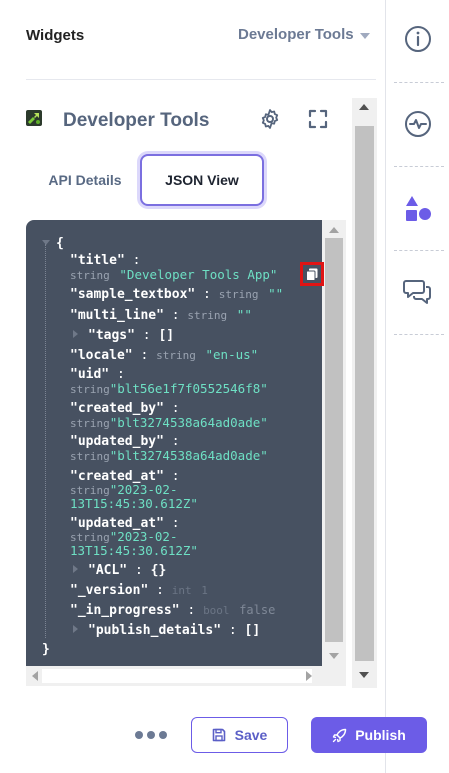  I want to click on json-close-brace: }, so click(46, 649).